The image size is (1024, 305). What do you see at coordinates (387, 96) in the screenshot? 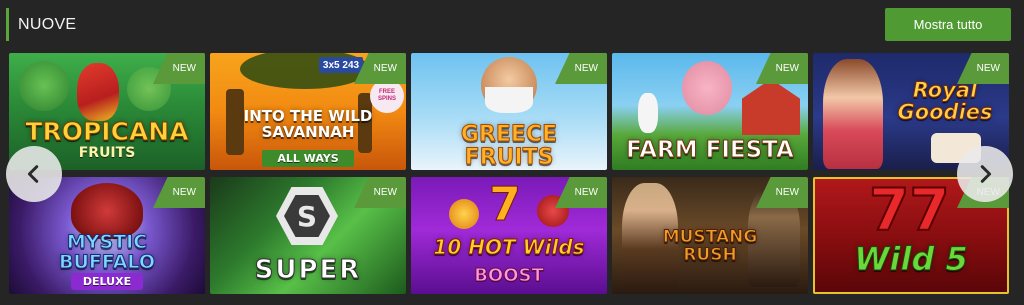
I see `free-spins-badge: FREE SPINS` at bounding box center [387, 96].